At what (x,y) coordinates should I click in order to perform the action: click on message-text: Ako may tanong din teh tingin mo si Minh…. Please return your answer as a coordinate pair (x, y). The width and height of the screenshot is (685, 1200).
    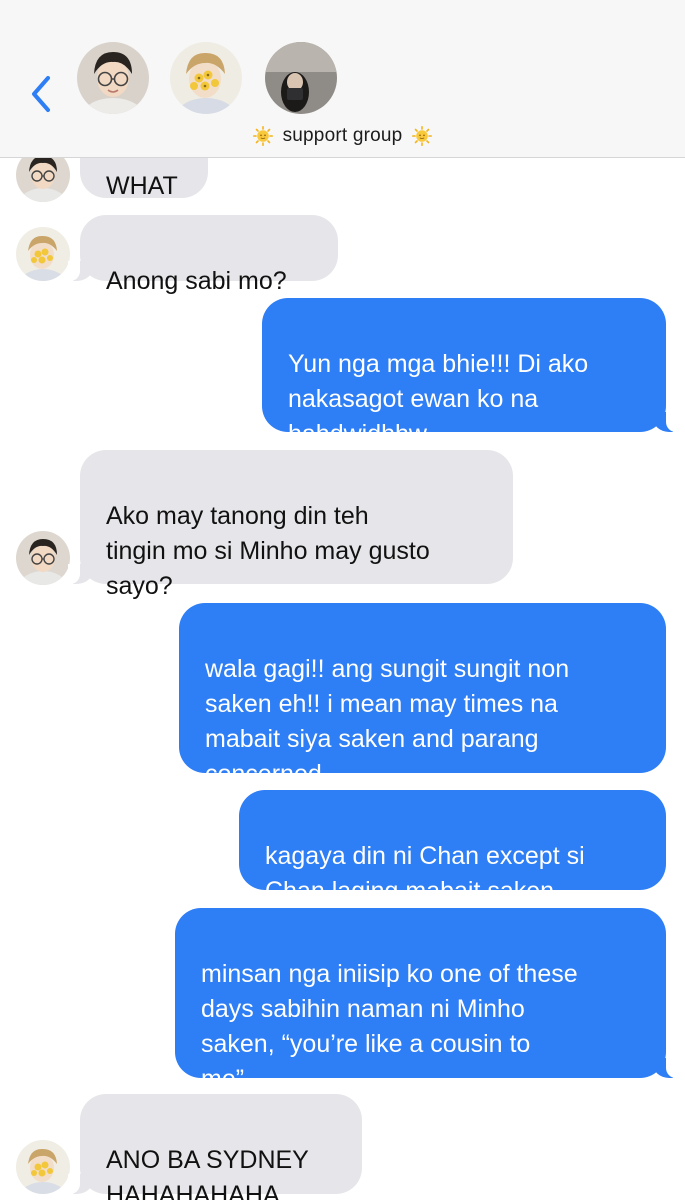
    Looking at the image, I should click on (268, 551).